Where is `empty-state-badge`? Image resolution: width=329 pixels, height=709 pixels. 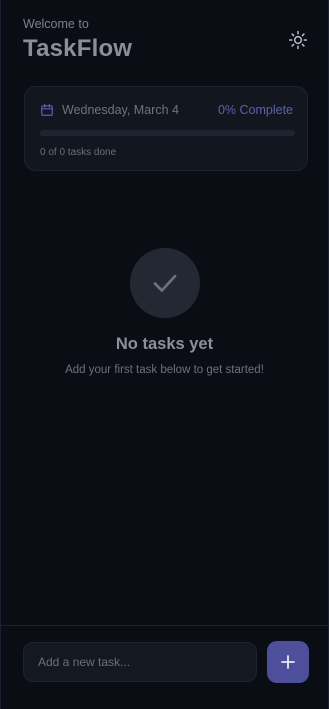 empty-state-badge is located at coordinates (164, 283).